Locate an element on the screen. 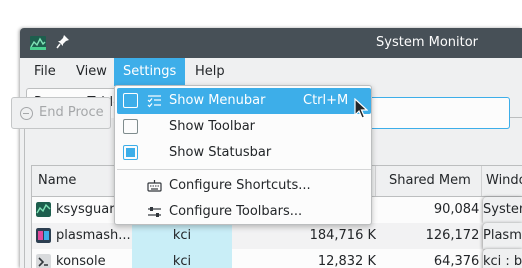  end-process-label: End Proce is located at coordinates (71, 112).